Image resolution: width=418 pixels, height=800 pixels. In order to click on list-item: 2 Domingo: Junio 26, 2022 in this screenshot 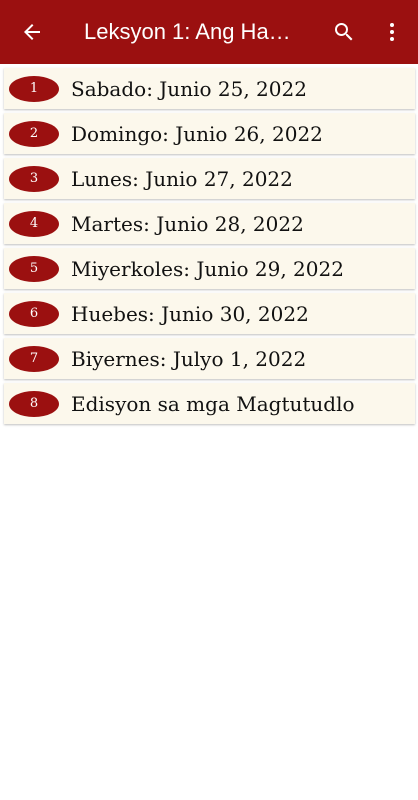, I will do `click(209, 133)`.